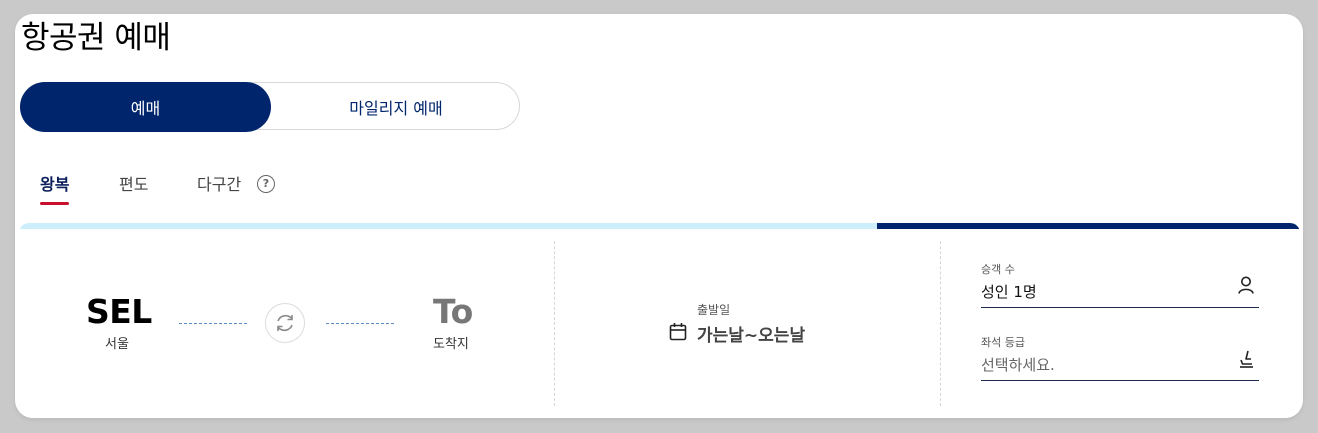  I want to click on tab-round-trip: 왕복, so click(55, 189).